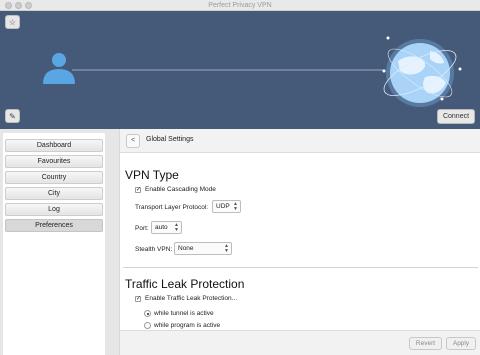 The height and width of the screenshot is (355, 480). What do you see at coordinates (425, 343) in the screenshot?
I see `revert-button: Revert` at bounding box center [425, 343].